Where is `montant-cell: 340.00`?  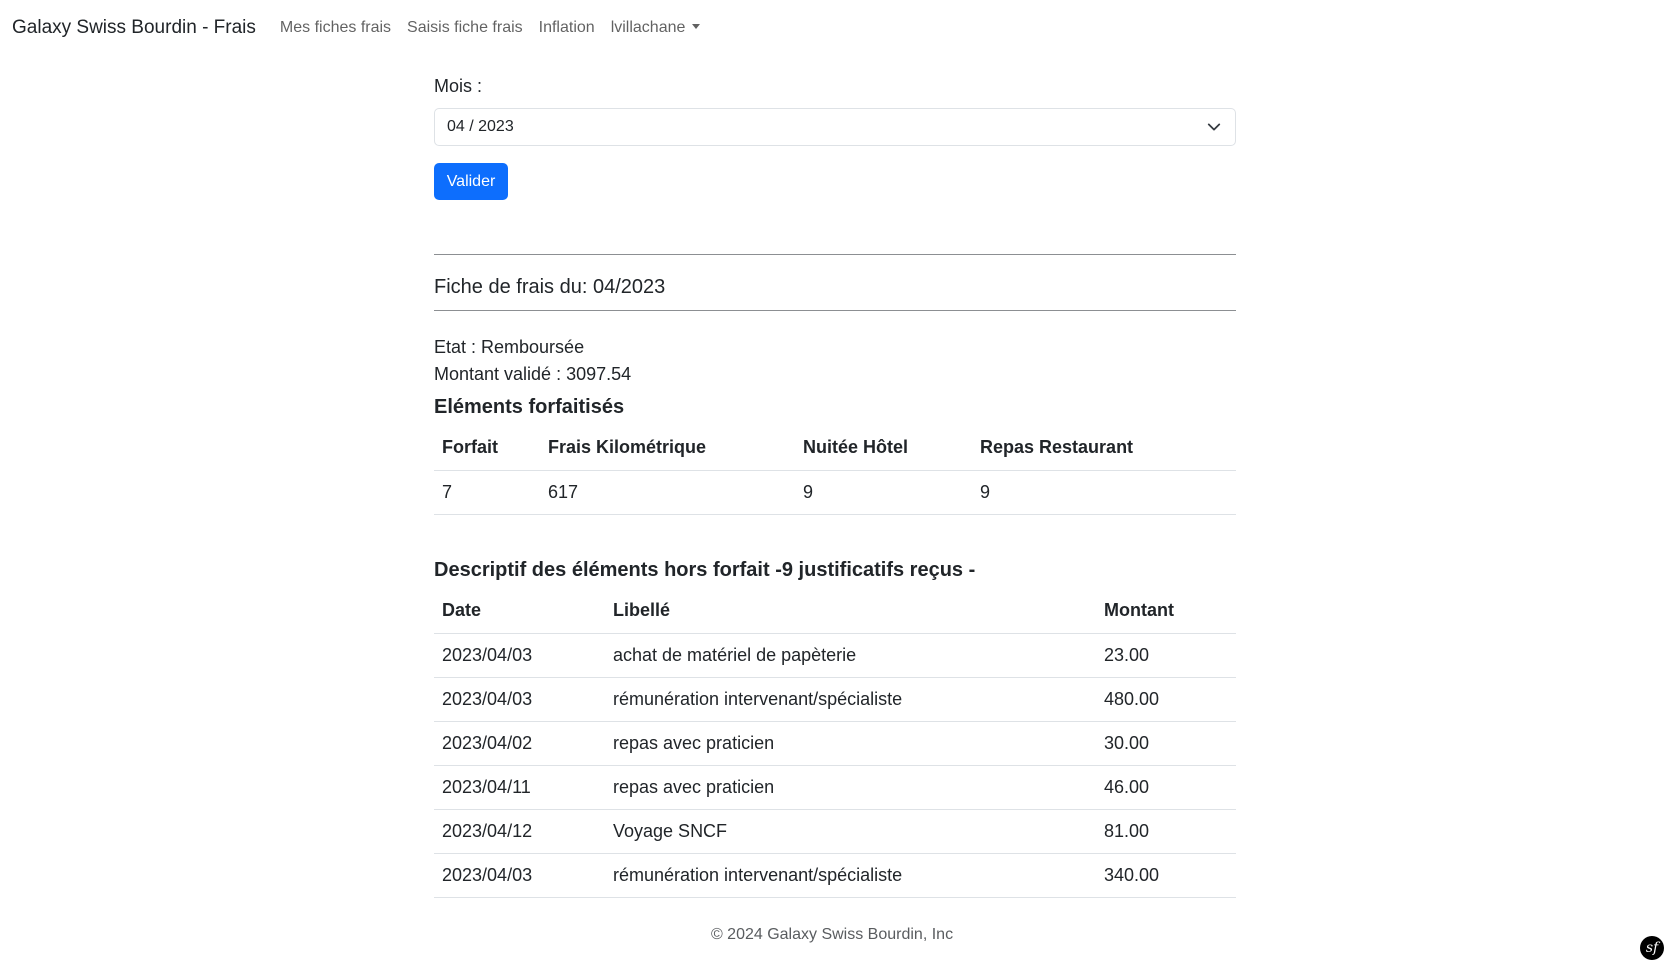
montant-cell: 340.00 is located at coordinates (1166, 875).